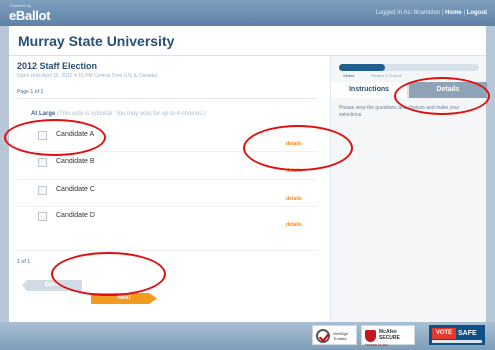 The width and height of the screenshot is (495, 350). I want to click on mcafee-seal-text: McAfee SECURE, so click(389, 335).